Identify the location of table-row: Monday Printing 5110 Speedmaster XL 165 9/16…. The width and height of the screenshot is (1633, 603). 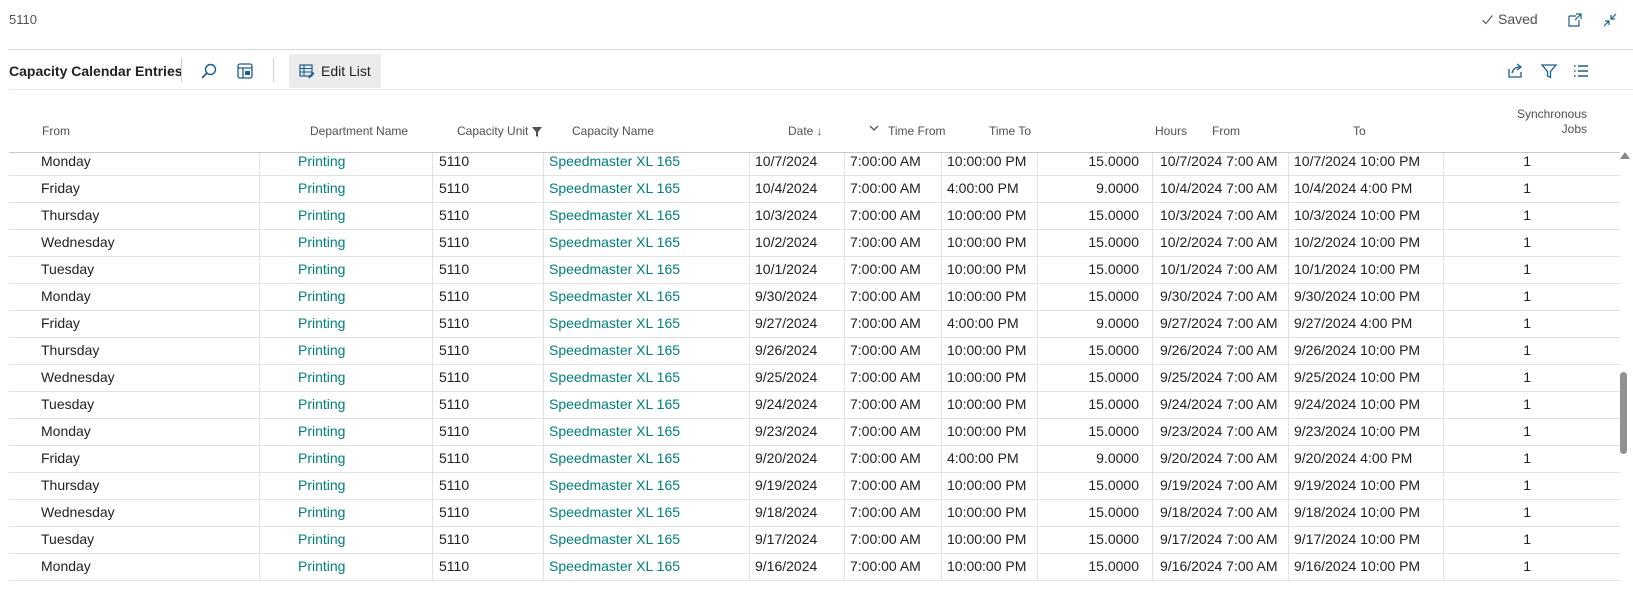
(814, 566).